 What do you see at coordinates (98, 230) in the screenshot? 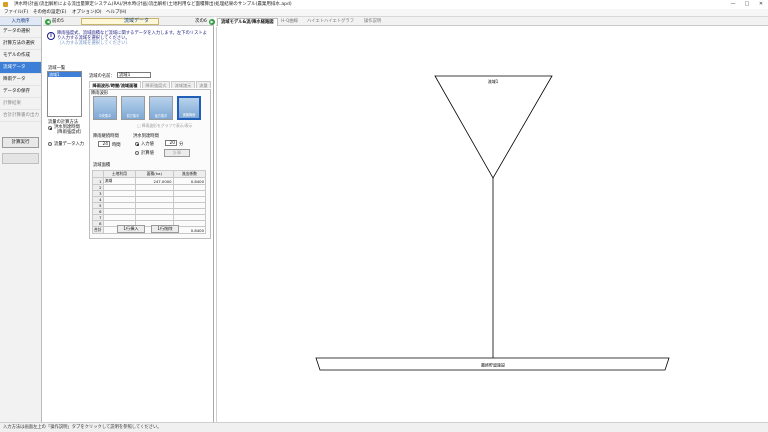
I see `total-label: 合計` at bounding box center [98, 230].